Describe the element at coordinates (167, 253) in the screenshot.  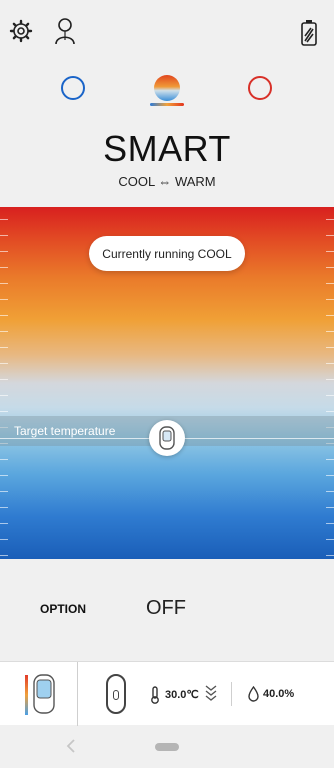
I see `running-status-pill: Currently running COOL` at that location.